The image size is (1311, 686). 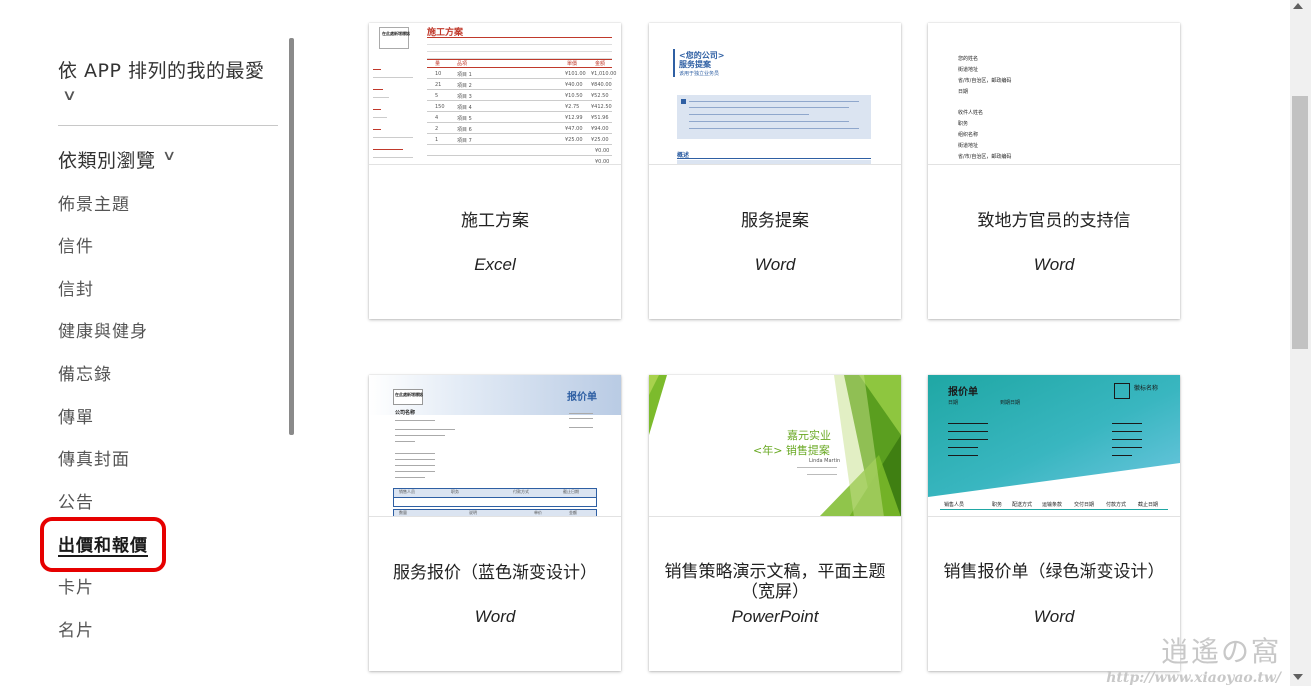 What do you see at coordinates (464, 75) in the screenshot?
I see `thumb-cell: 項目 1` at bounding box center [464, 75].